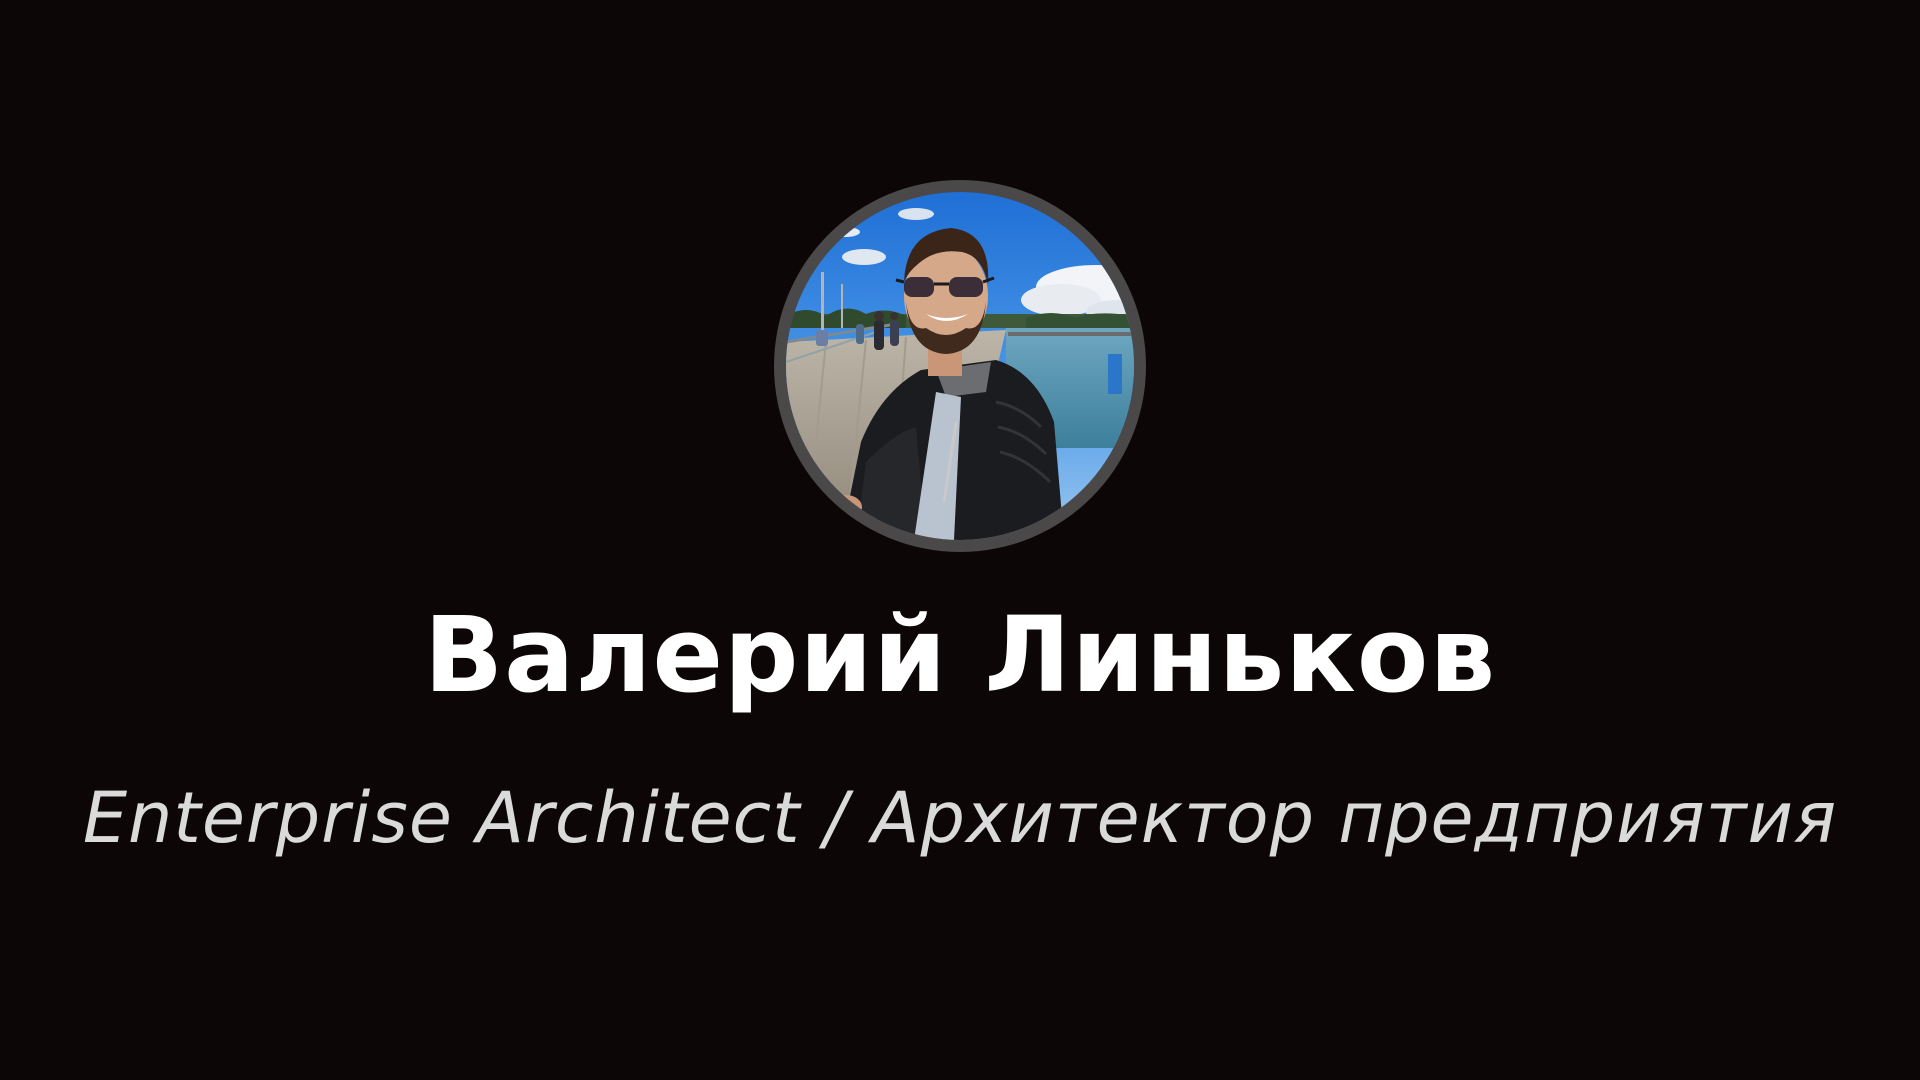 The height and width of the screenshot is (1080, 1920). What do you see at coordinates (960, 655) in the screenshot?
I see `person-name: Валерий Линьков` at bounding box center [960, 655].